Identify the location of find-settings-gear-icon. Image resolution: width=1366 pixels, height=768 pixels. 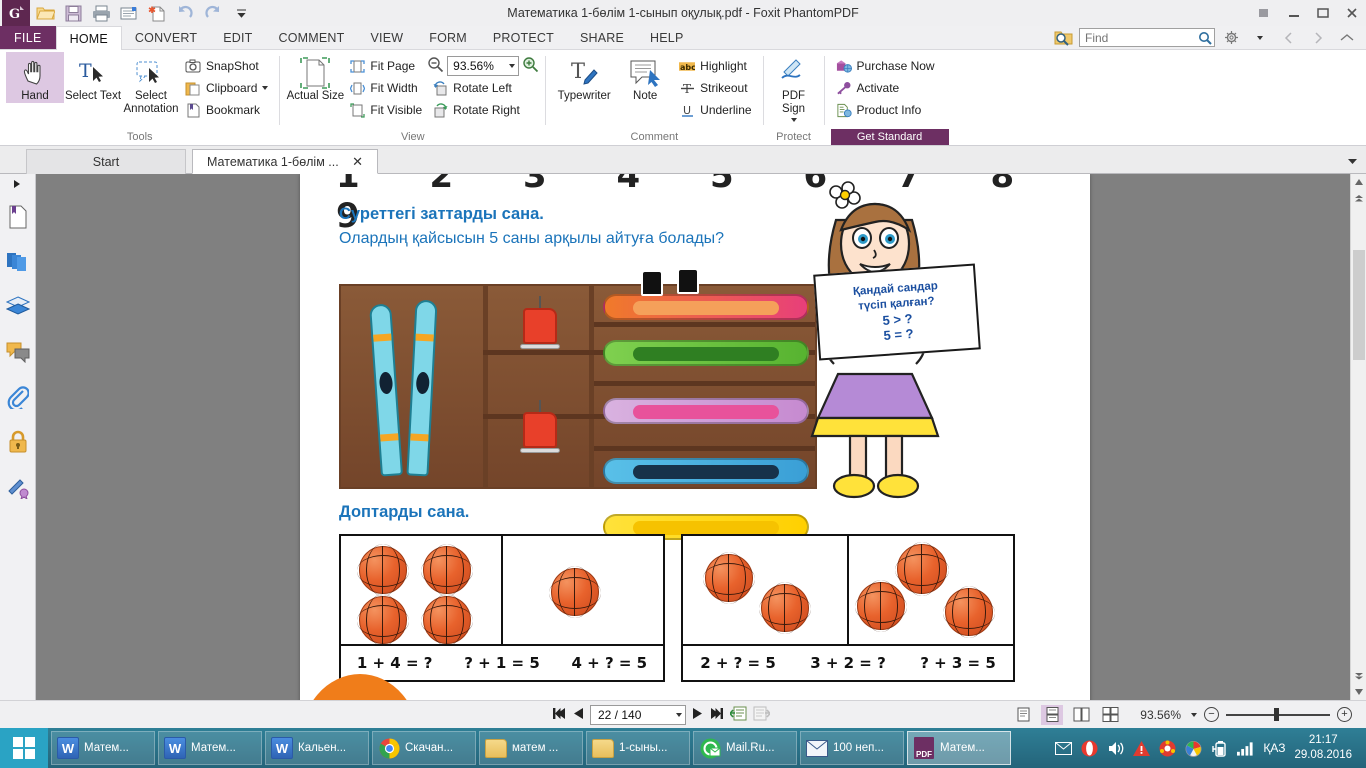
(1231, 38).